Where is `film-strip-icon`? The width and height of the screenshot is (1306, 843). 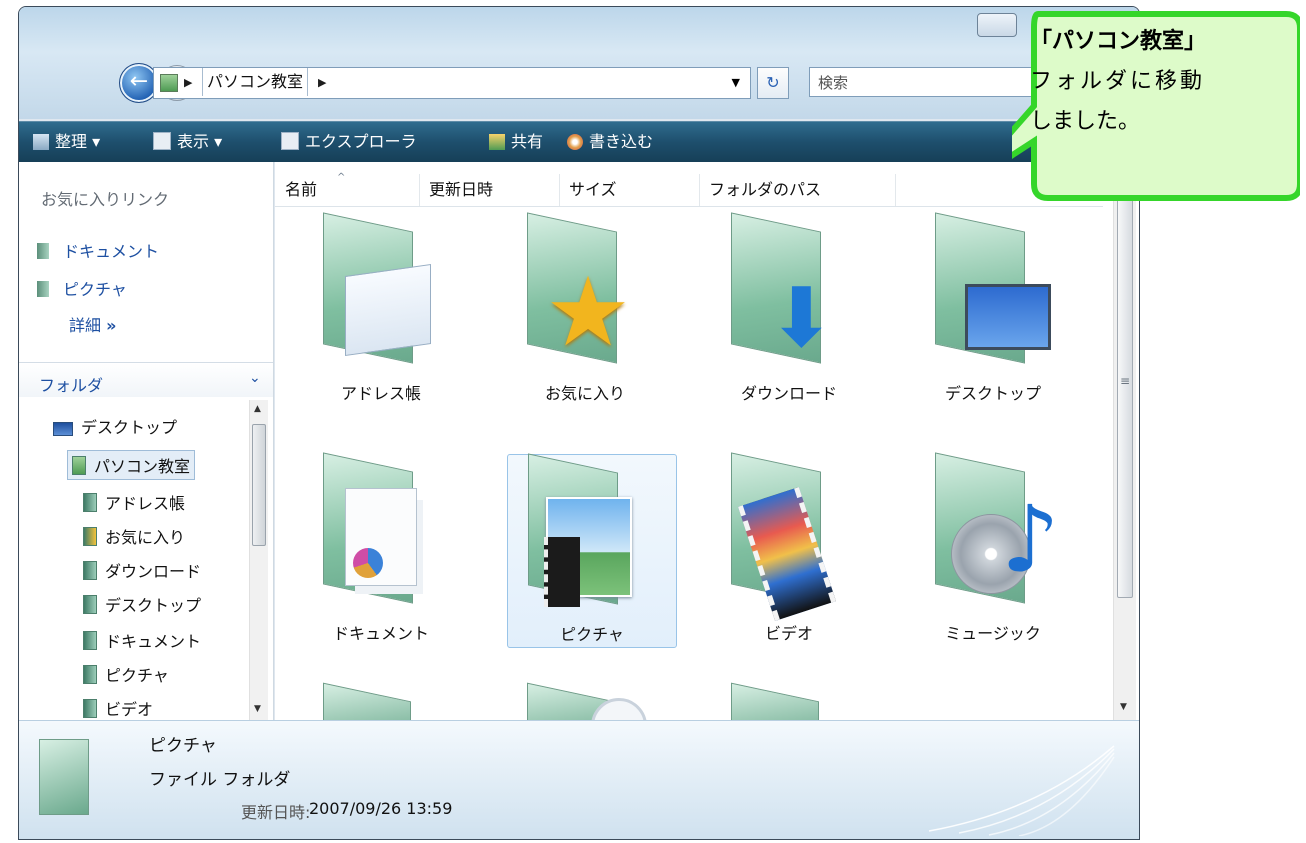
film-strip-icon is located at coordinates (562, 572).